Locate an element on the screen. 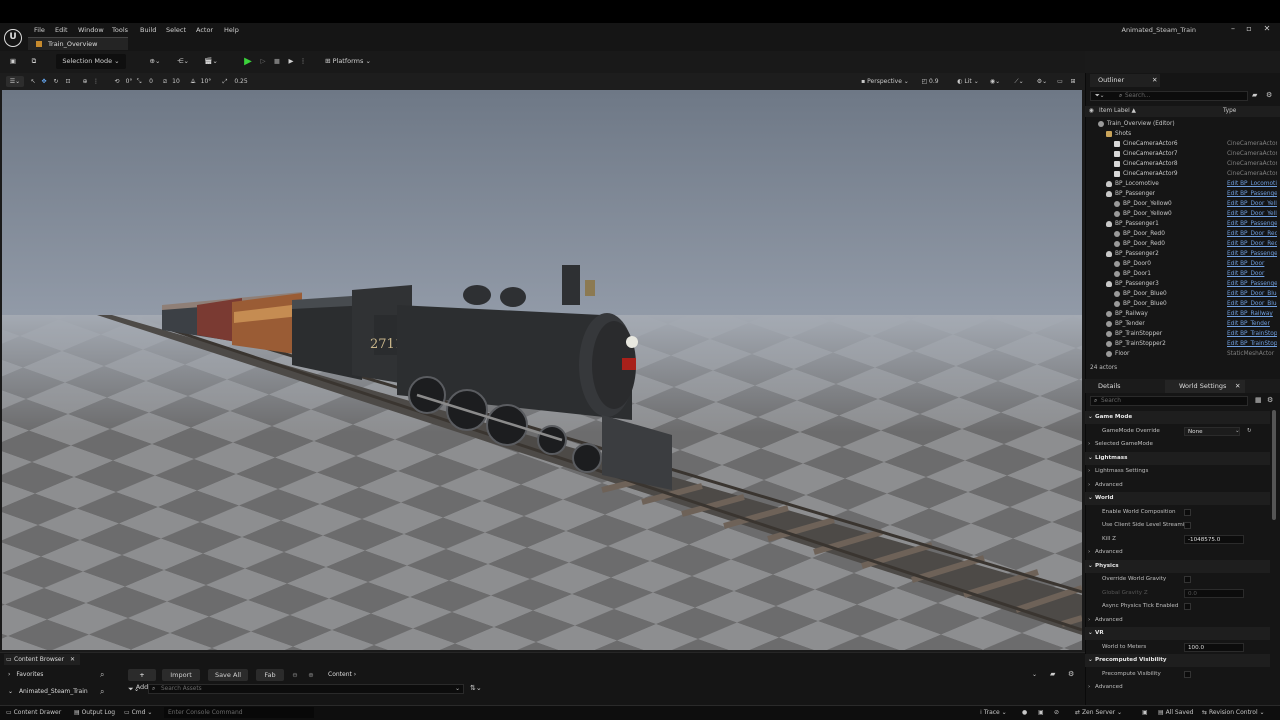 The image size is (1280, 720). browse-icon: ⧉ is located at coordinates (34, 61).